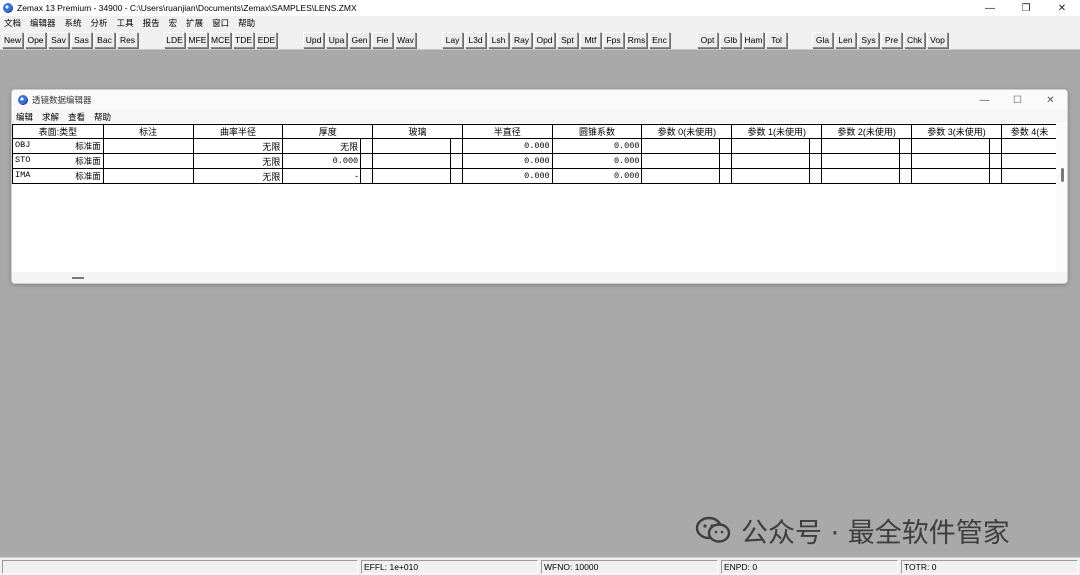 The height and width of the screenshot is (575, 1080). I want to click on tb-enc-button: Enc, so click(659, 40).